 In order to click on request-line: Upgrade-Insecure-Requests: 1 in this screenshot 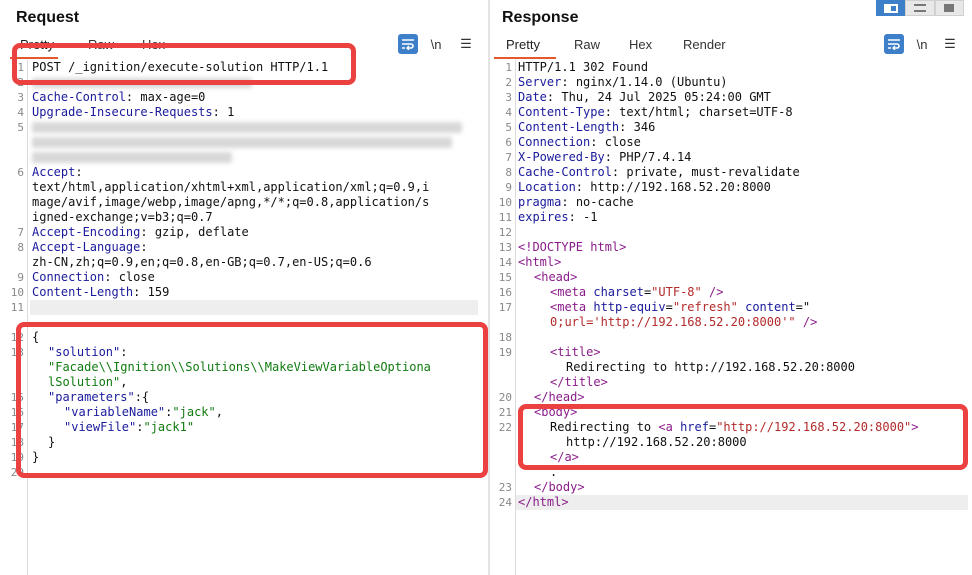, I will do `click(133, 112)`.